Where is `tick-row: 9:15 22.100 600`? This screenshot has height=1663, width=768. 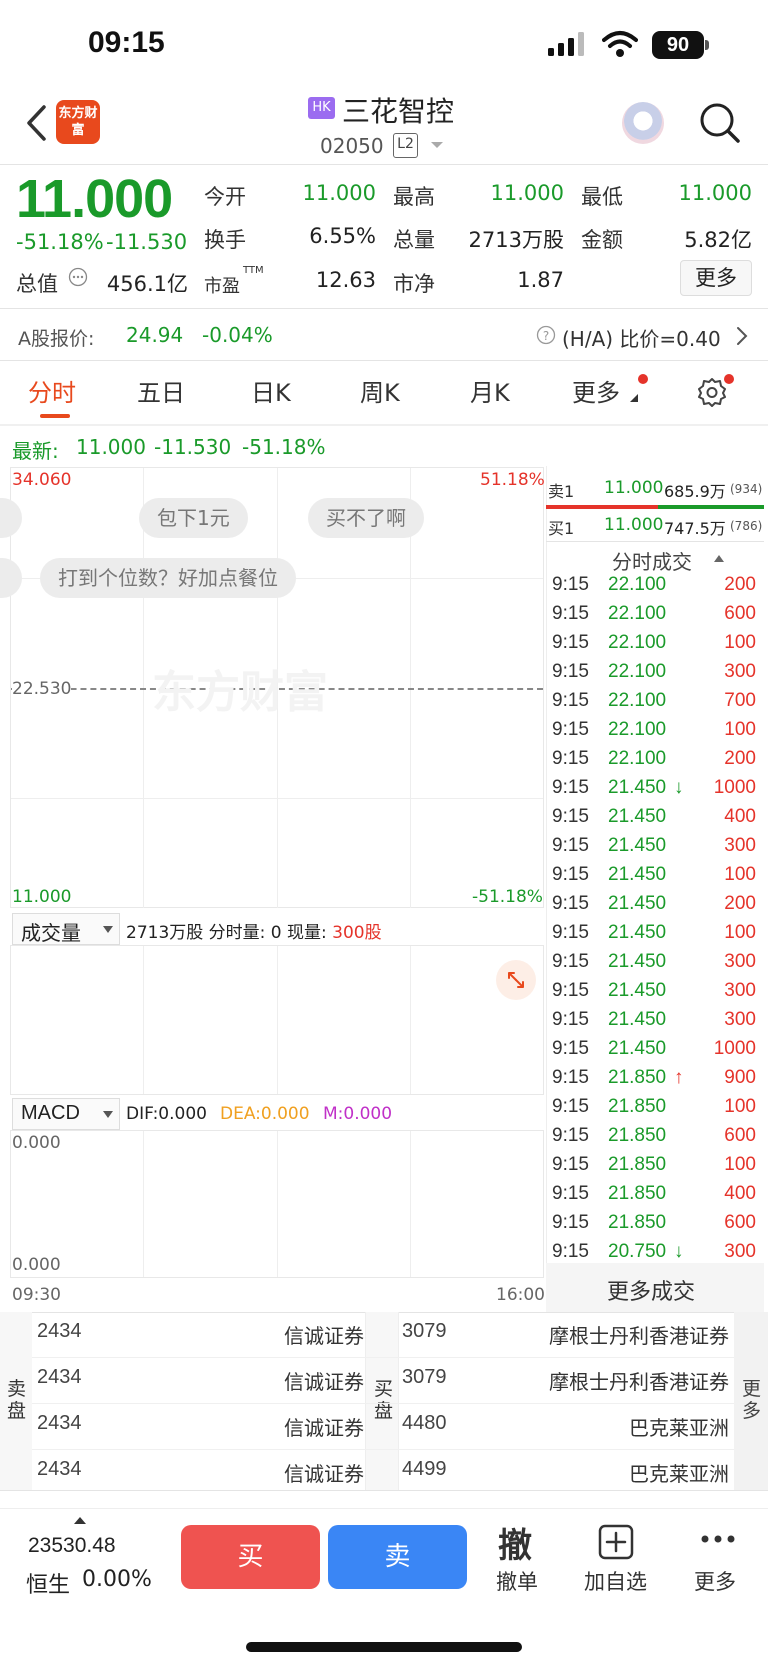
tick-row: 9:15 22.100 600 is located at coordinates (654, 617).